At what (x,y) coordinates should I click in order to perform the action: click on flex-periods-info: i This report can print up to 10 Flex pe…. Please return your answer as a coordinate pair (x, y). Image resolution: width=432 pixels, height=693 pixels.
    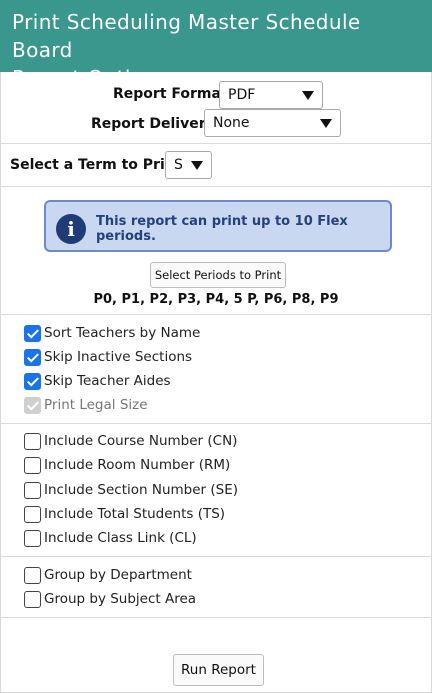
    Looking at the image, I should click on (218, 226).